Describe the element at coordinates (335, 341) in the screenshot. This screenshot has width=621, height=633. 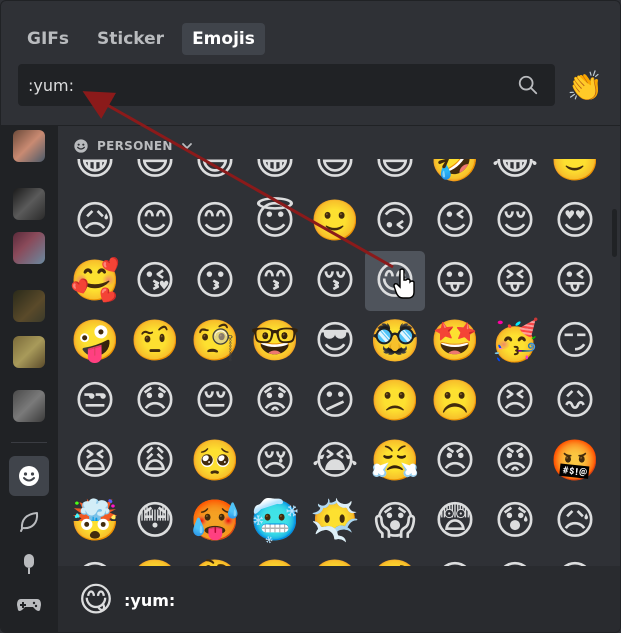
I see `emoji-cell: 😎` at that location.